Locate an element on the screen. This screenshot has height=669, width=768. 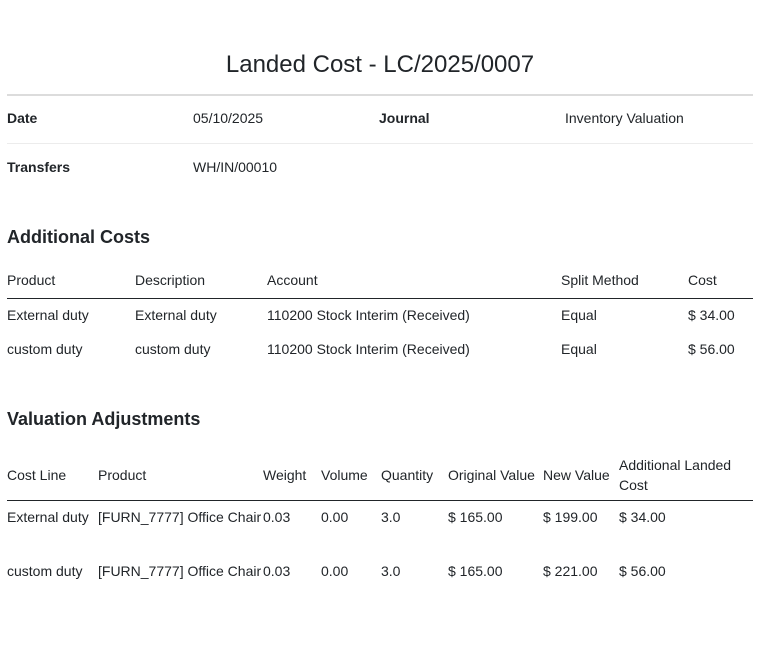
cost-amount: $ 56.00 is located at coordinates (711, 349).